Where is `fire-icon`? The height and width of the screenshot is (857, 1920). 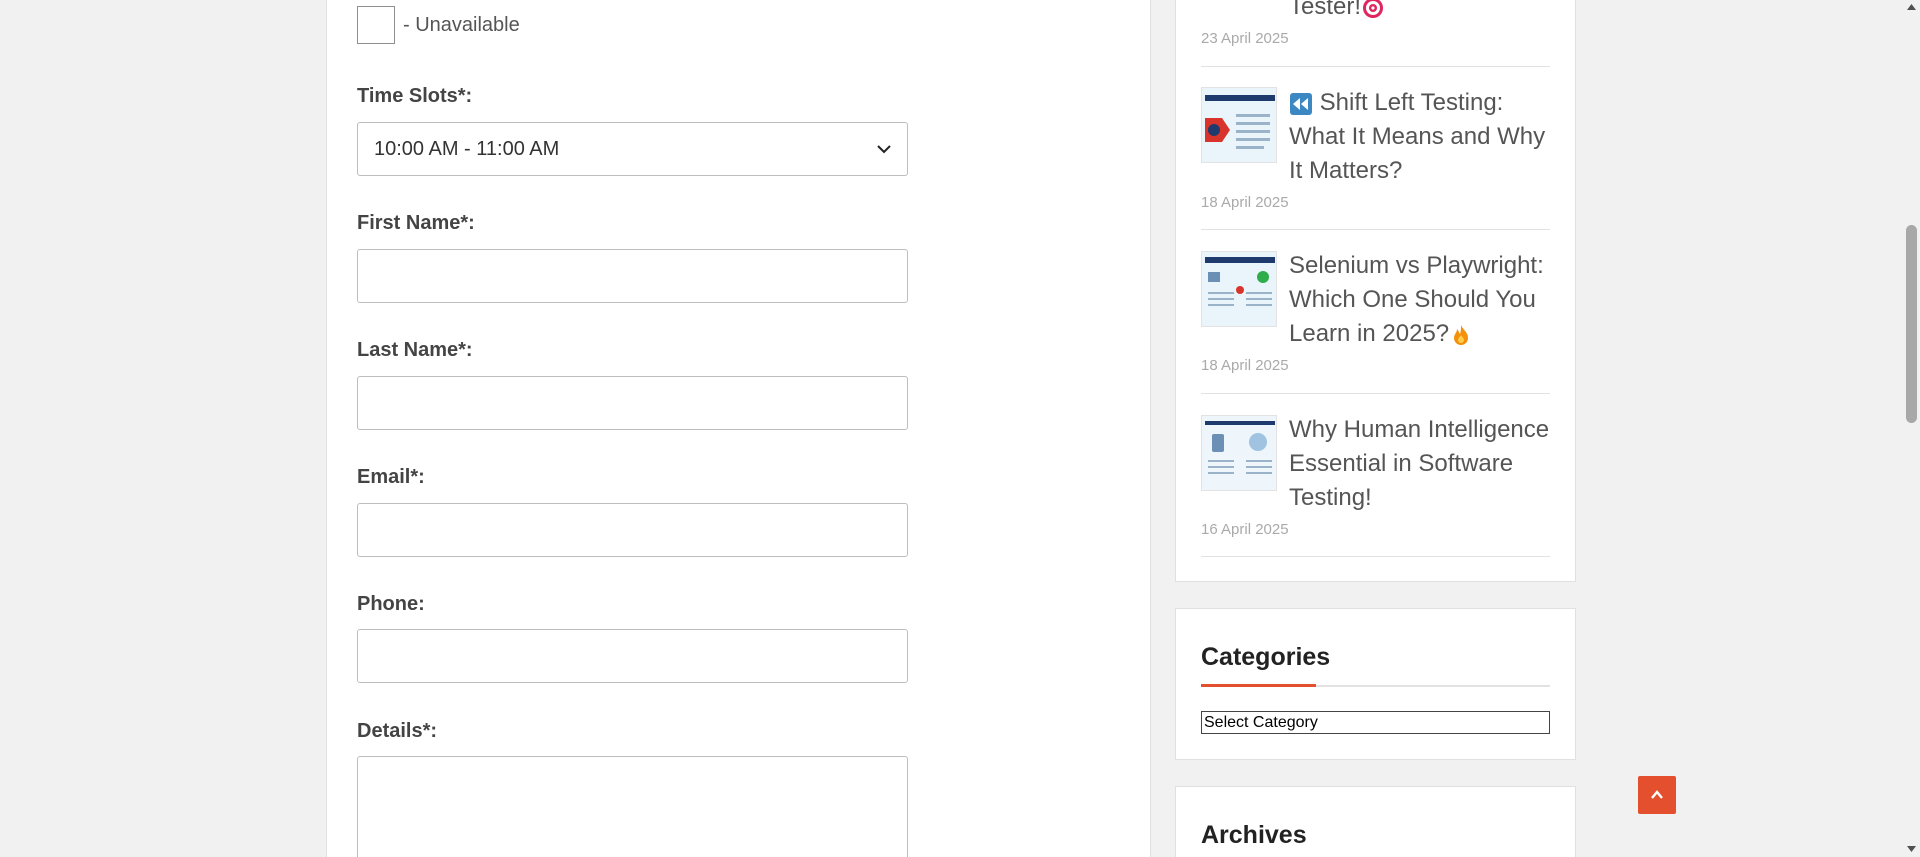
fire-icon is located at coordinates (1461, 334).